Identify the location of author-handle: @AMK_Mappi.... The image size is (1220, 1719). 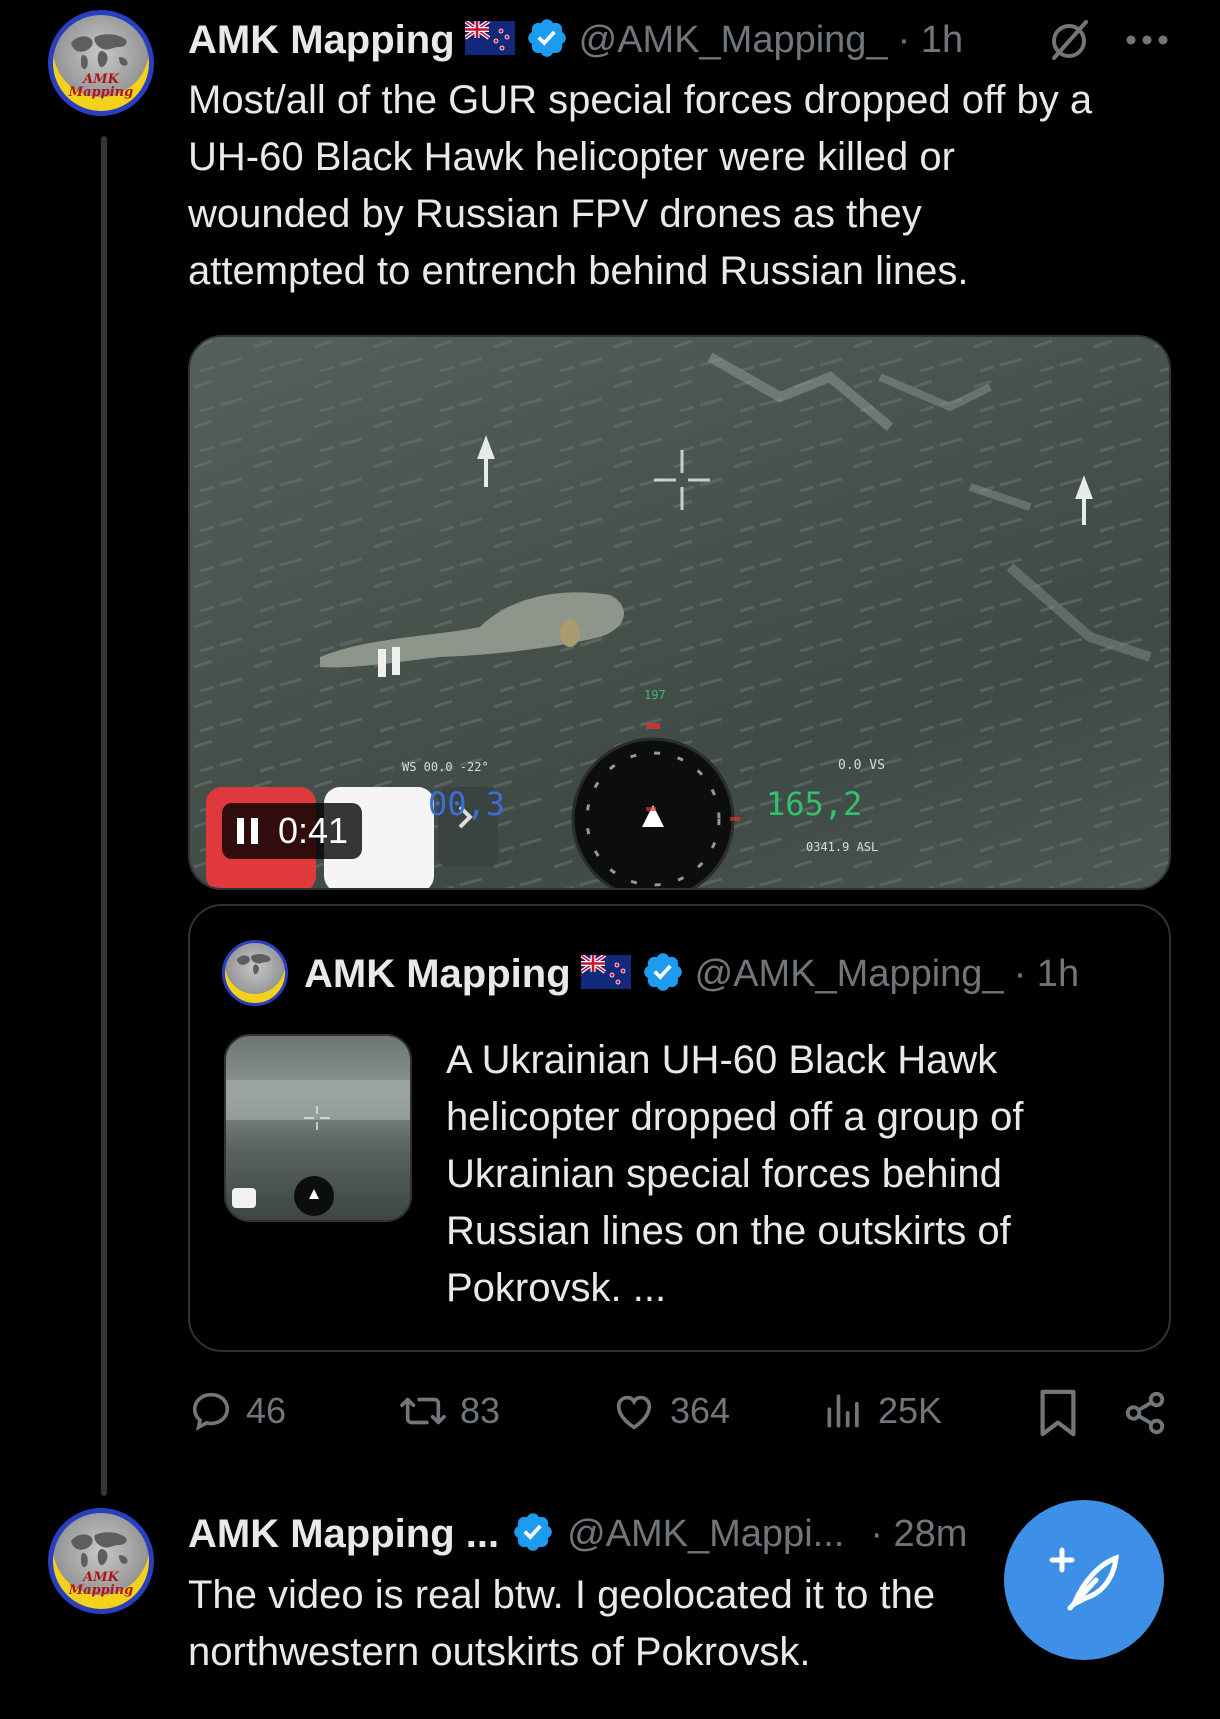
(705, 1534).